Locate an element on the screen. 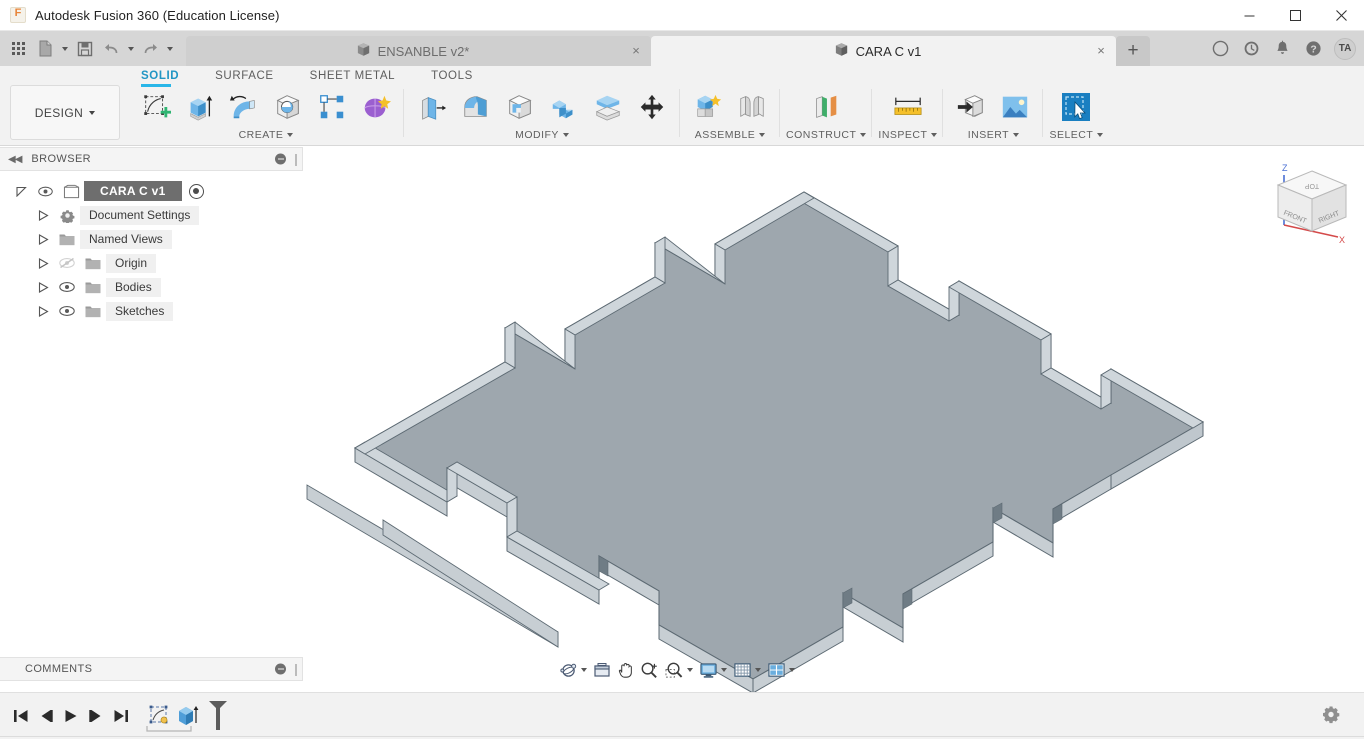  extrude-button is located at coordinates (200, 106).